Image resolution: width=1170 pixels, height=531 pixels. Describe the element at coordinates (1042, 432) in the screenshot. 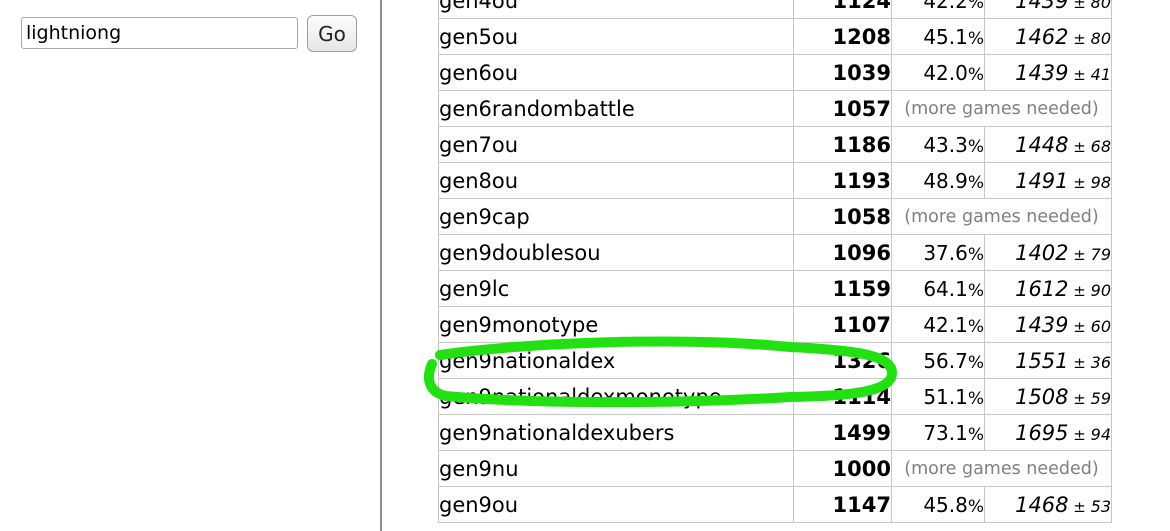

I see `glicko-rating: 1695` at that location.